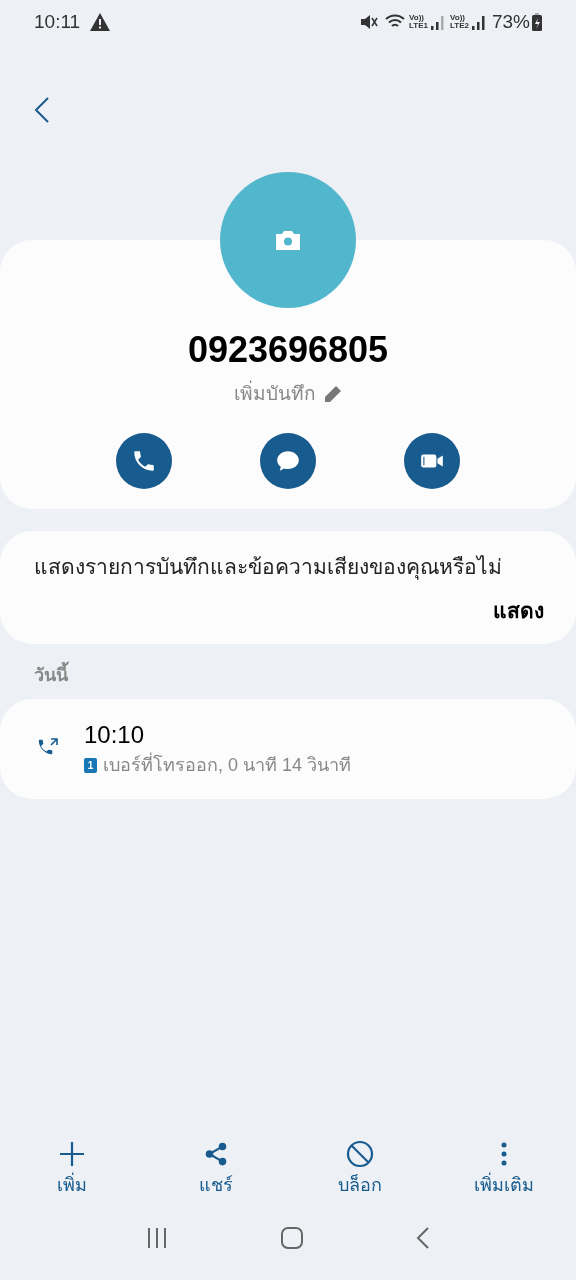 The width and height of the screenshot is (576, 1280). I want to click on call-time: 10:10, so click(115, 734).